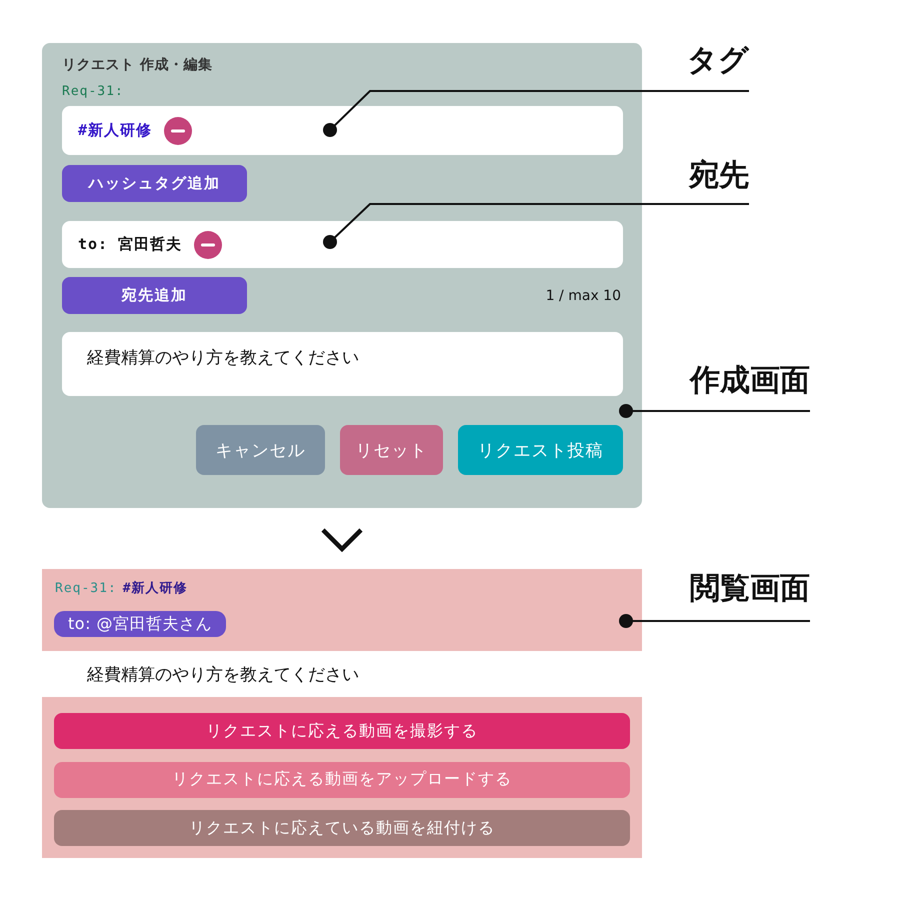  Describe the element at coordinates (130, 244) in the screenshot. I see `recipient-text: to: 宮田哲夫` at that location.